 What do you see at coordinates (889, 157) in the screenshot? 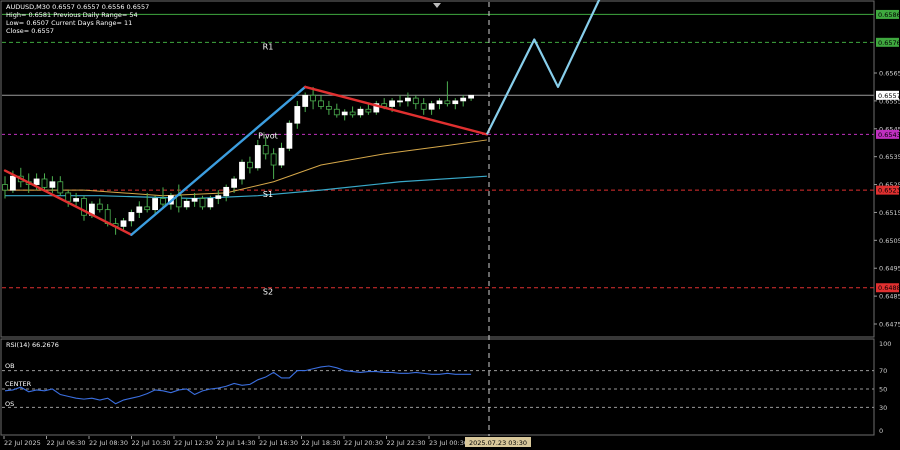
I see `price-tick-label: 0.6535` at bounding box center [889, 157].